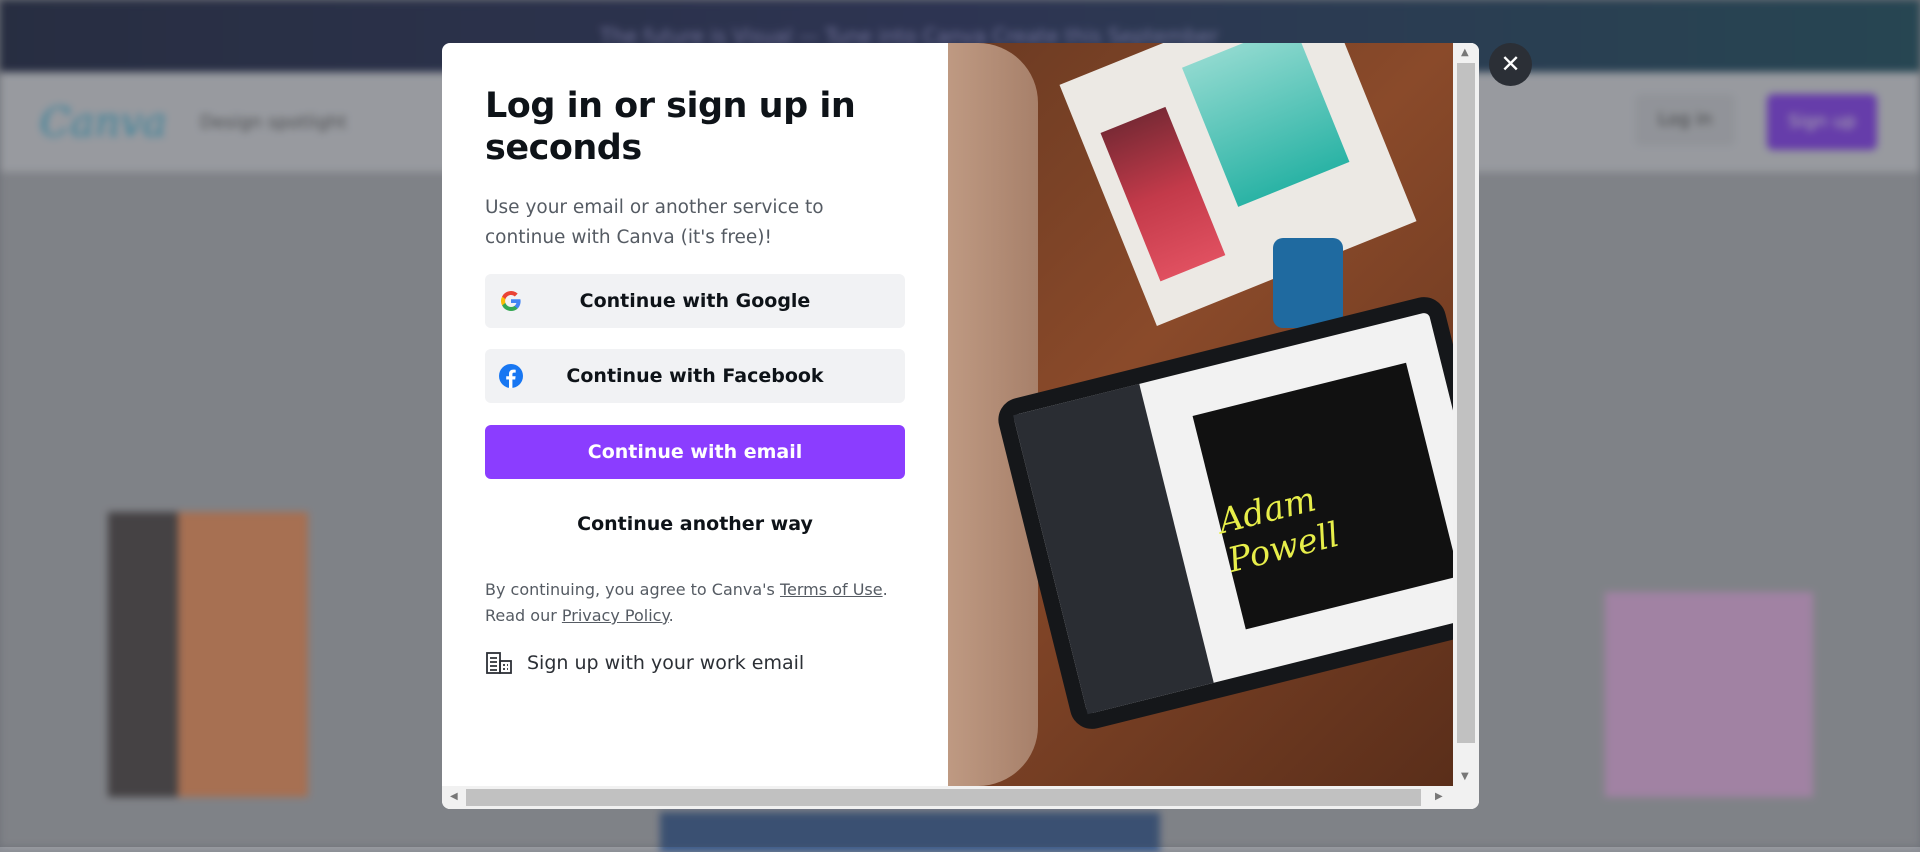  Describe the element at coordinates (1510, 64) in the screenshot. I see `close-modal-button: ✕` at that location.